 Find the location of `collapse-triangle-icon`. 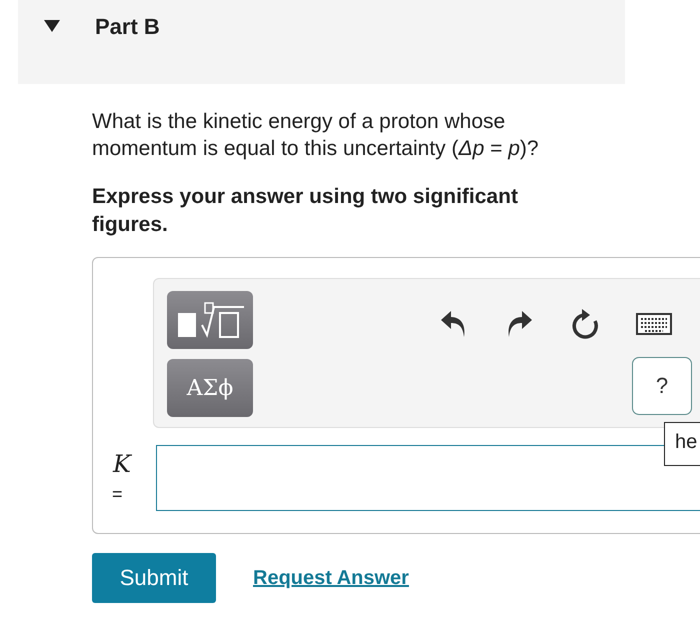

collapse-triangle-icon is located at coordinates (52, 26).